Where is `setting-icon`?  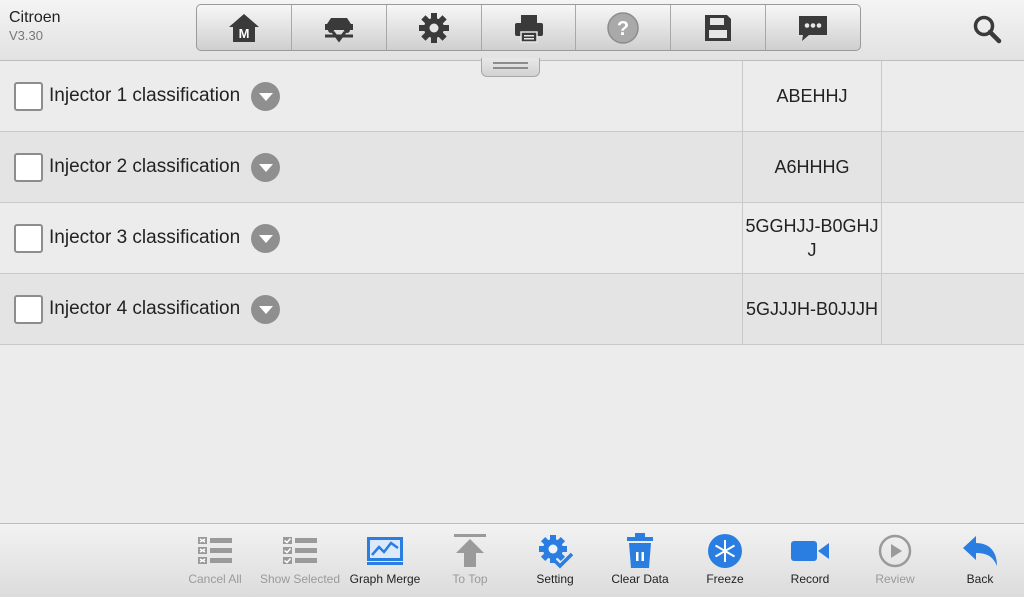
setting-icon is located at coordinates (556, 552).